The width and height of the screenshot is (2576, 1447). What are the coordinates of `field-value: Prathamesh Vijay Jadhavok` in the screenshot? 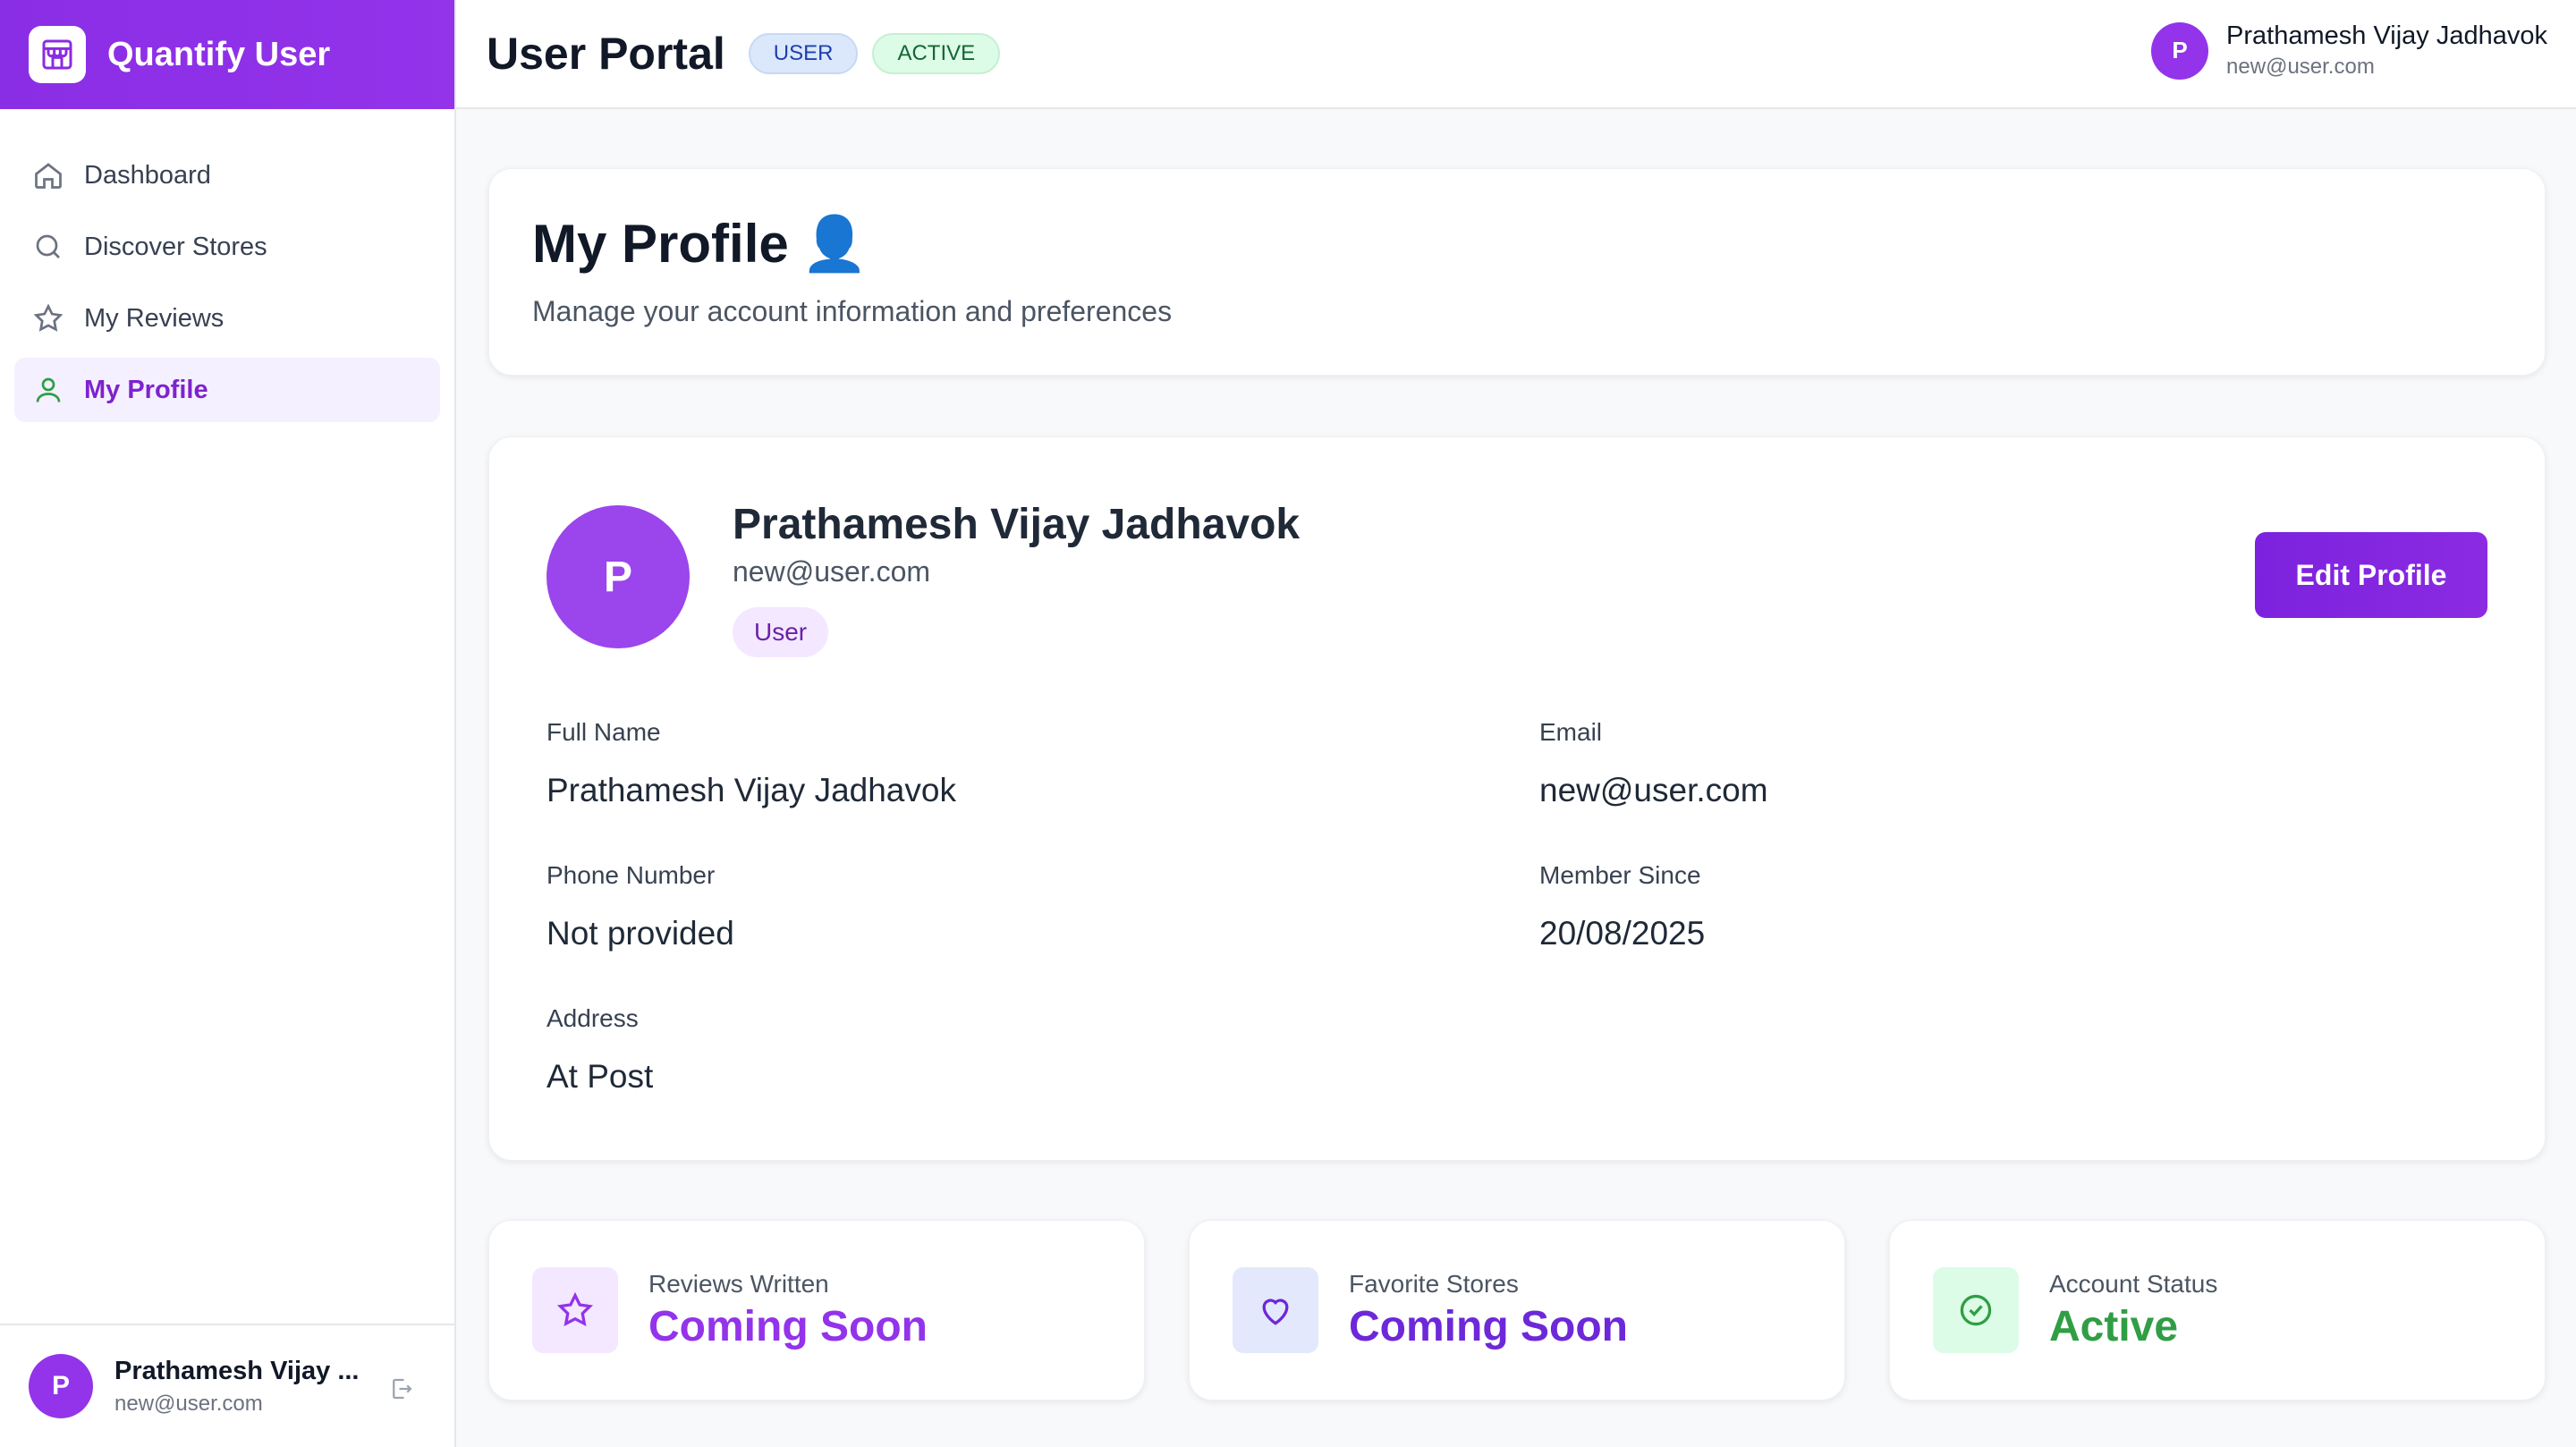 It's located at (751, 790).